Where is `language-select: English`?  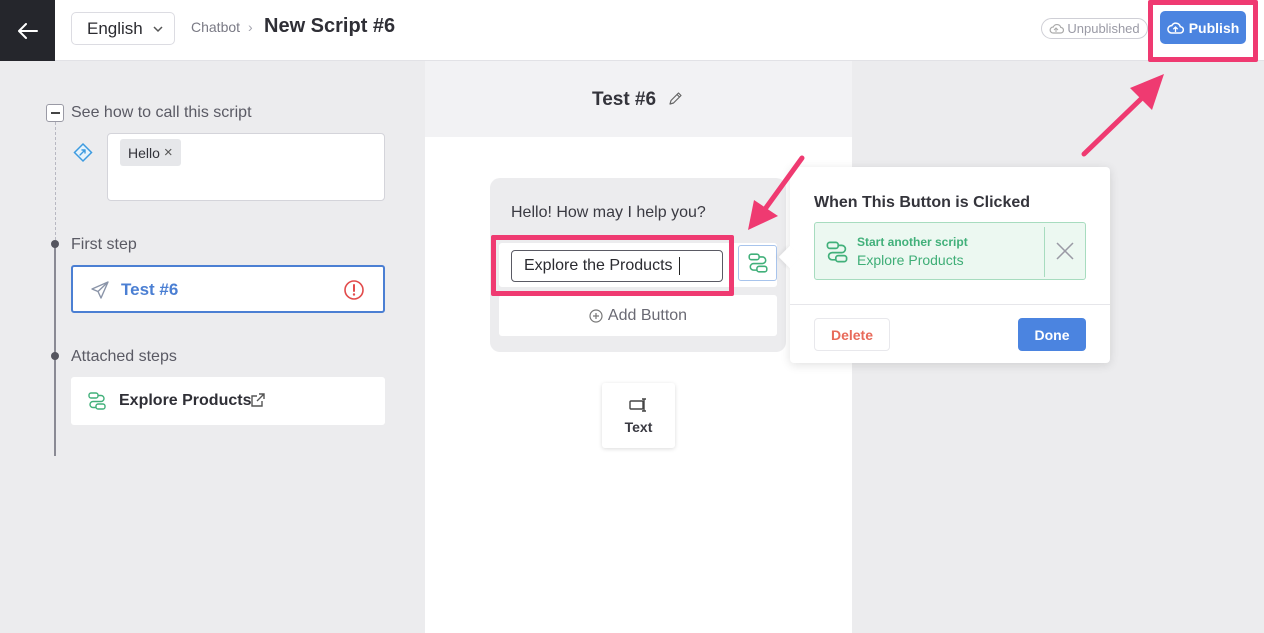
language-select: English is located at coordinates (123, 28).